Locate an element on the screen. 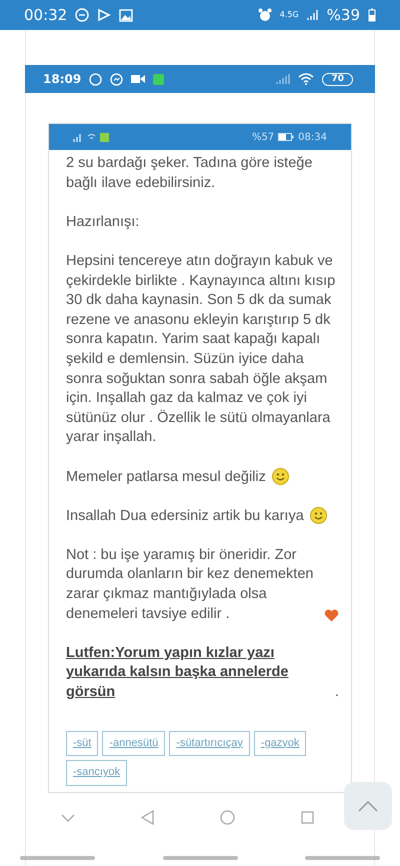 Image resolution: width=400 pixels, height=866 pixels. paragraph-text: 2 su bardağı şeker. Tadına göre isteğe bağlı ilave edebilirsiniz. is located at coordinates (190, 173).